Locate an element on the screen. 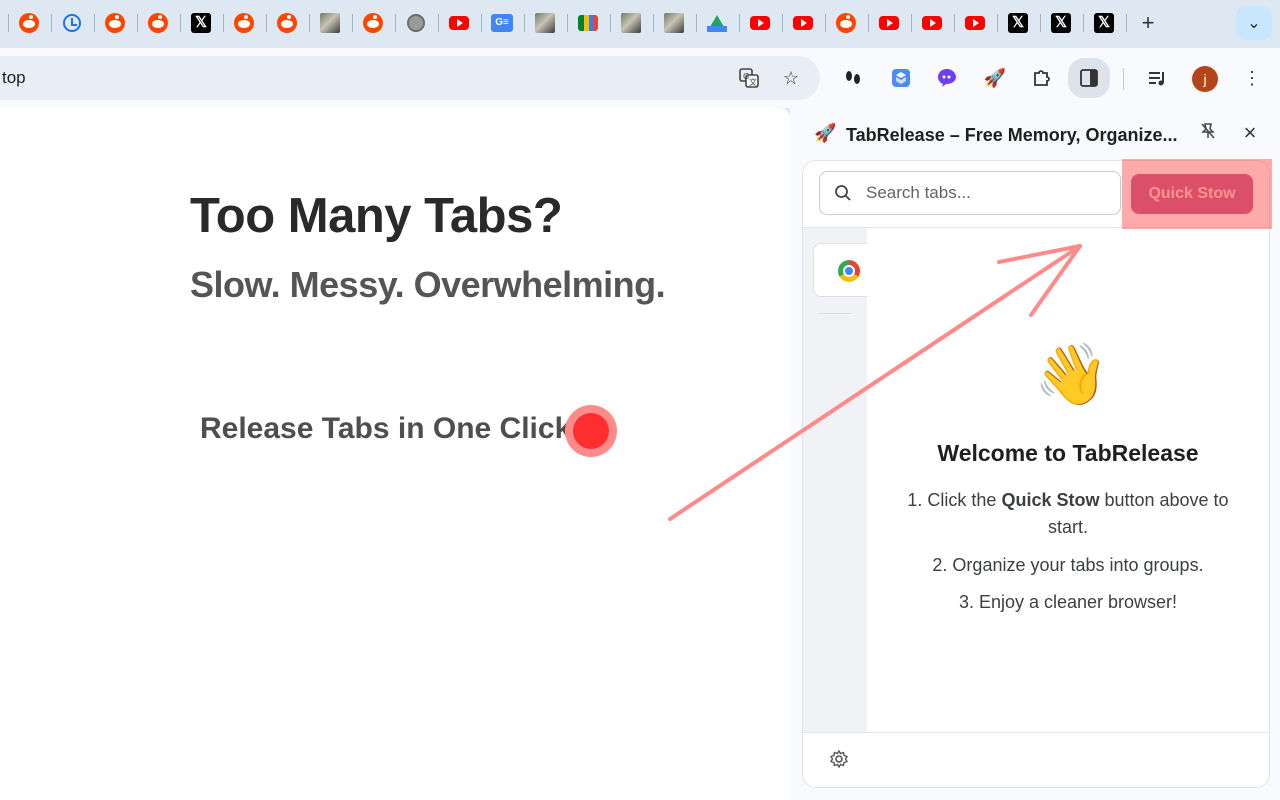 This screenshot has width=1280, height=800. footer-divider is located at coordinates (1036, 732).